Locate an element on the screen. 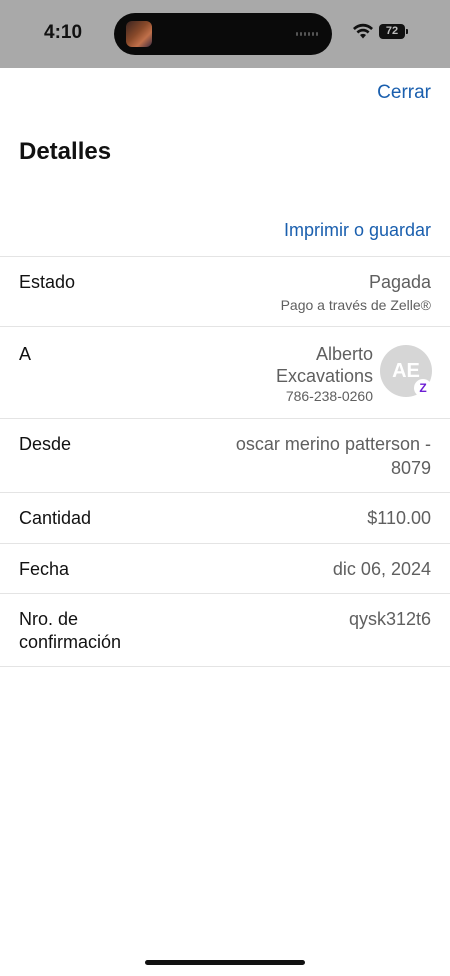 The width and height of the screenshot is (450, 976). amount-label: Cantidad is located at coordinates (55, 518).